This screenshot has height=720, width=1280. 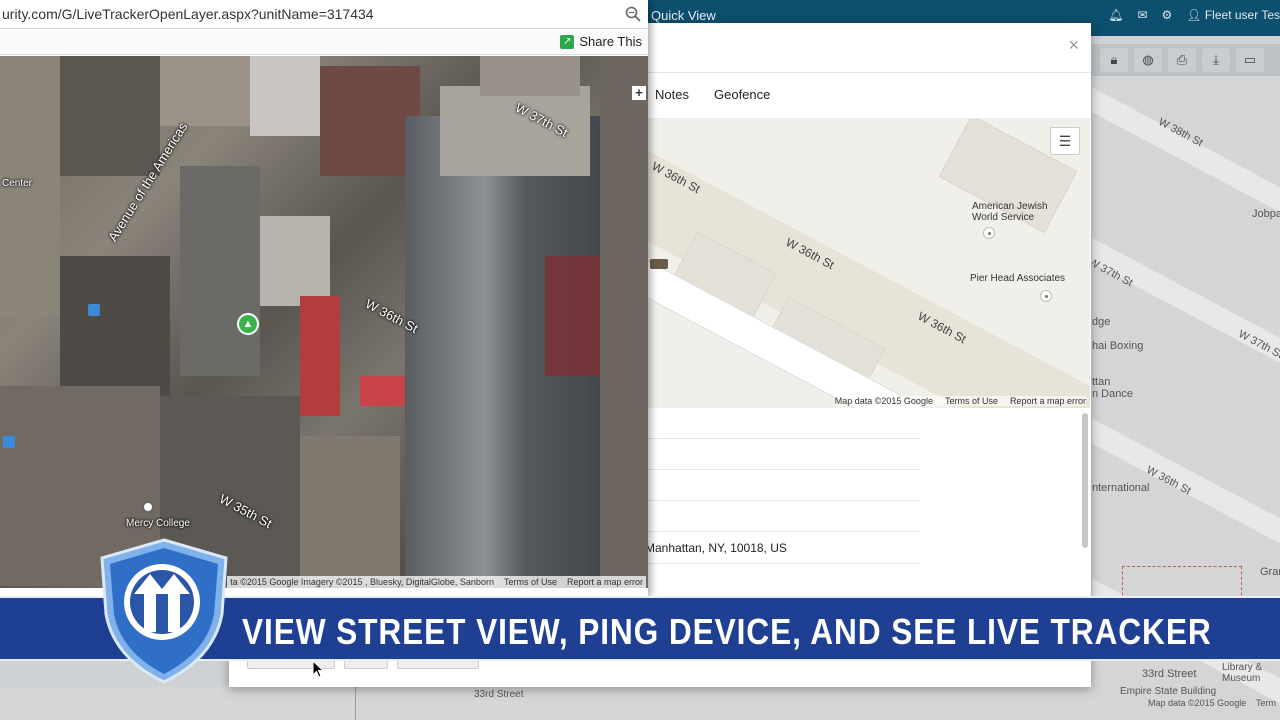 What do you see at coordinates (158, 523) in the screenshot?
I see `place-label: Mercy College` at bounding box center [158, 523].